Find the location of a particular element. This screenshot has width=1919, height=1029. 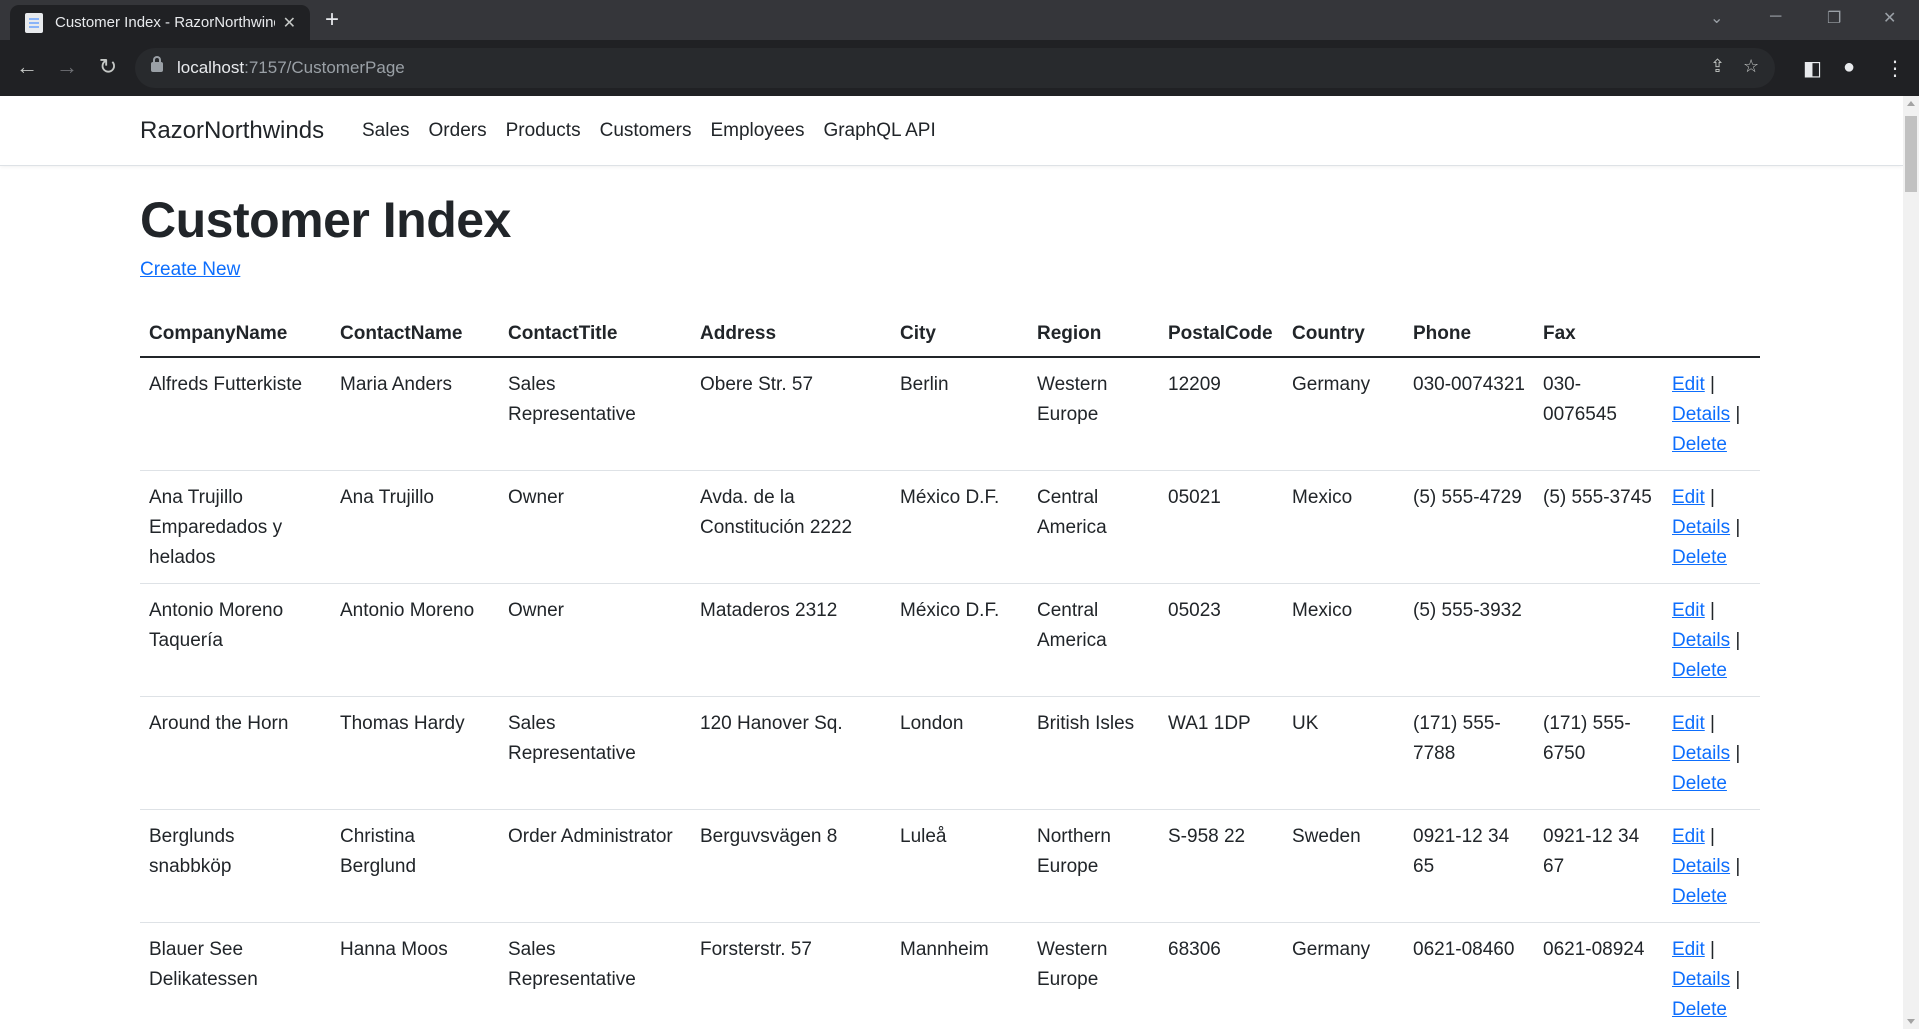

table-cell-address: 120 Hanover Sq. is located at coordinates (791, 753).